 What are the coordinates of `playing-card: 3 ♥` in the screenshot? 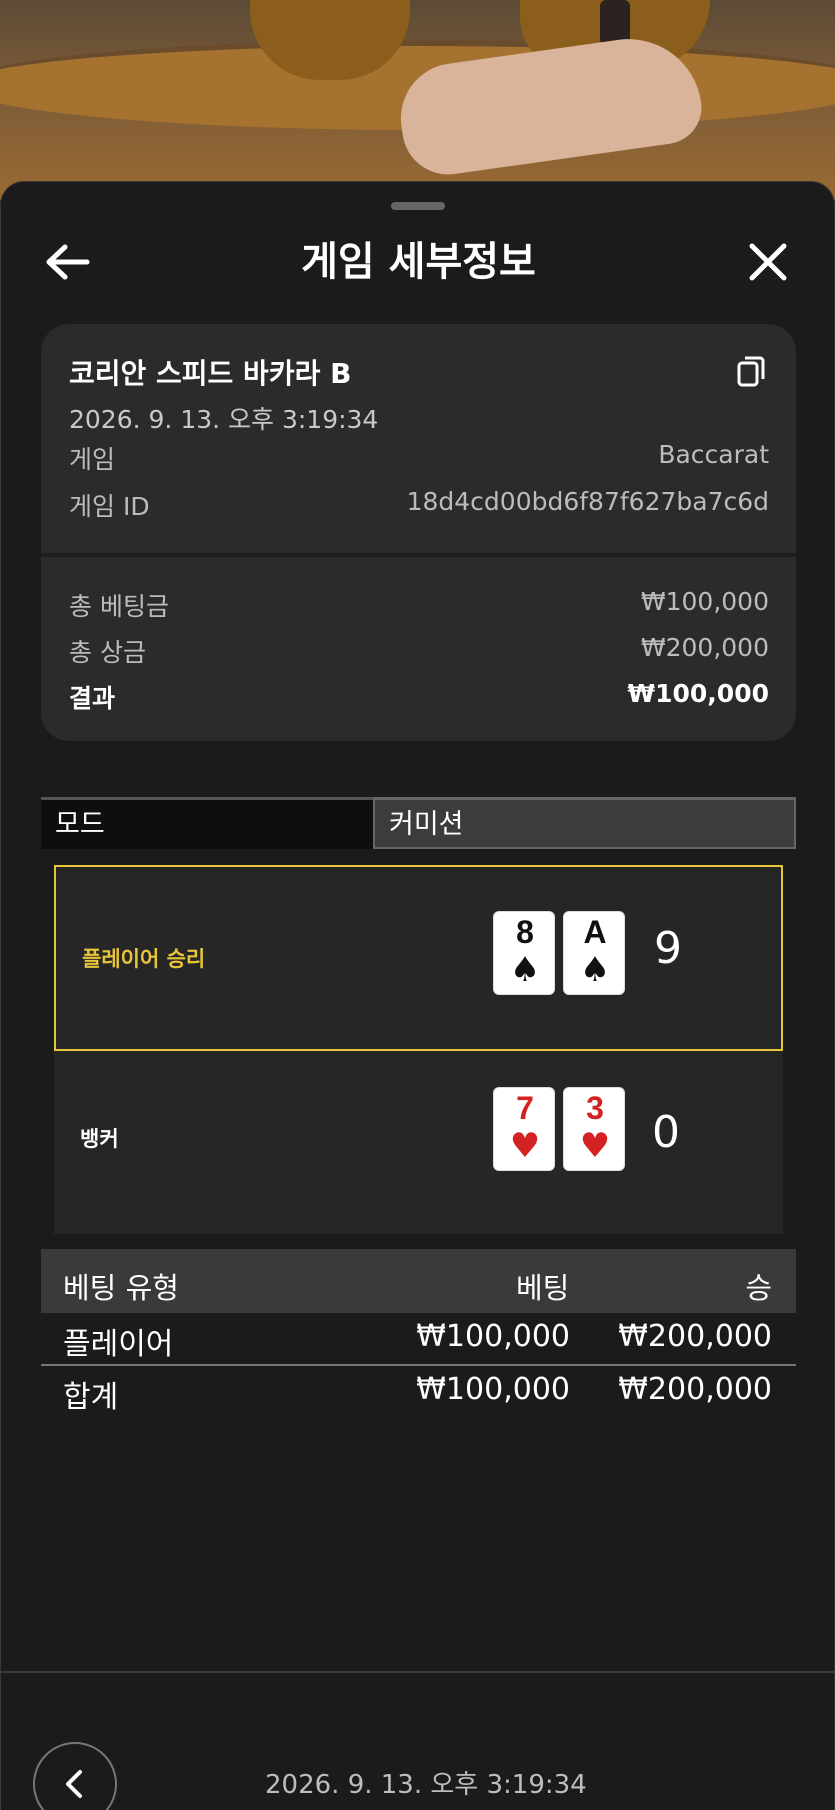 It's located at (594, 1129).